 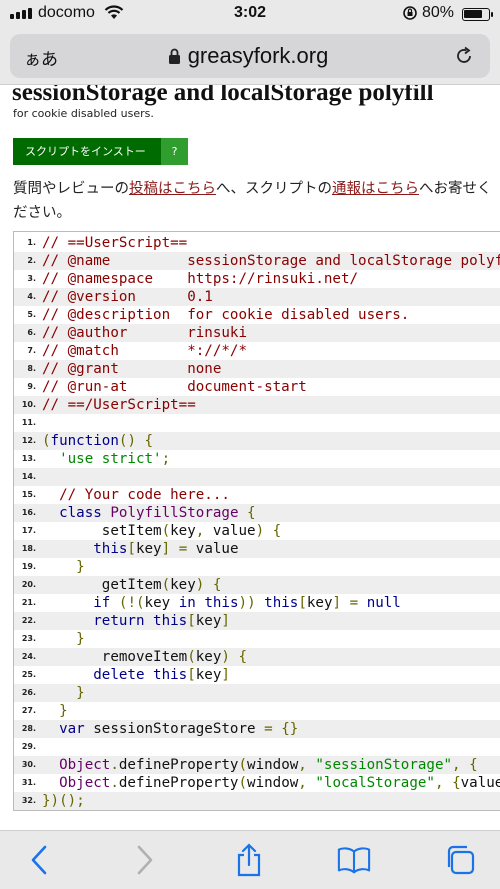 I want to click on line-number: 28., so click(x=28, y=728).